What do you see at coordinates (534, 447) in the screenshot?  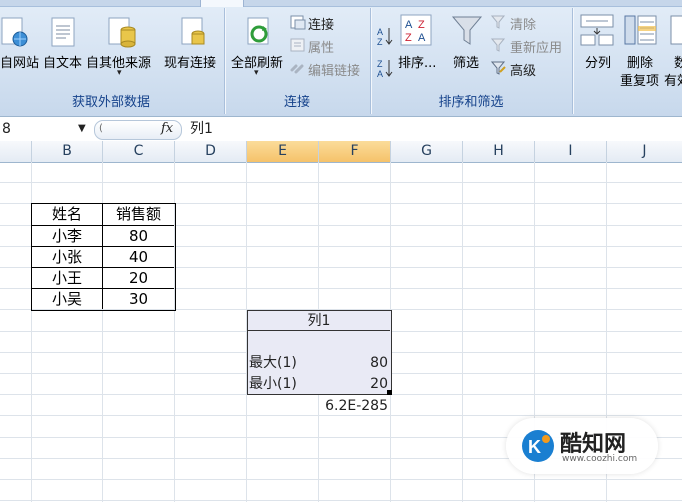 I see `svg-text: K` at bounding box center [534, 447].